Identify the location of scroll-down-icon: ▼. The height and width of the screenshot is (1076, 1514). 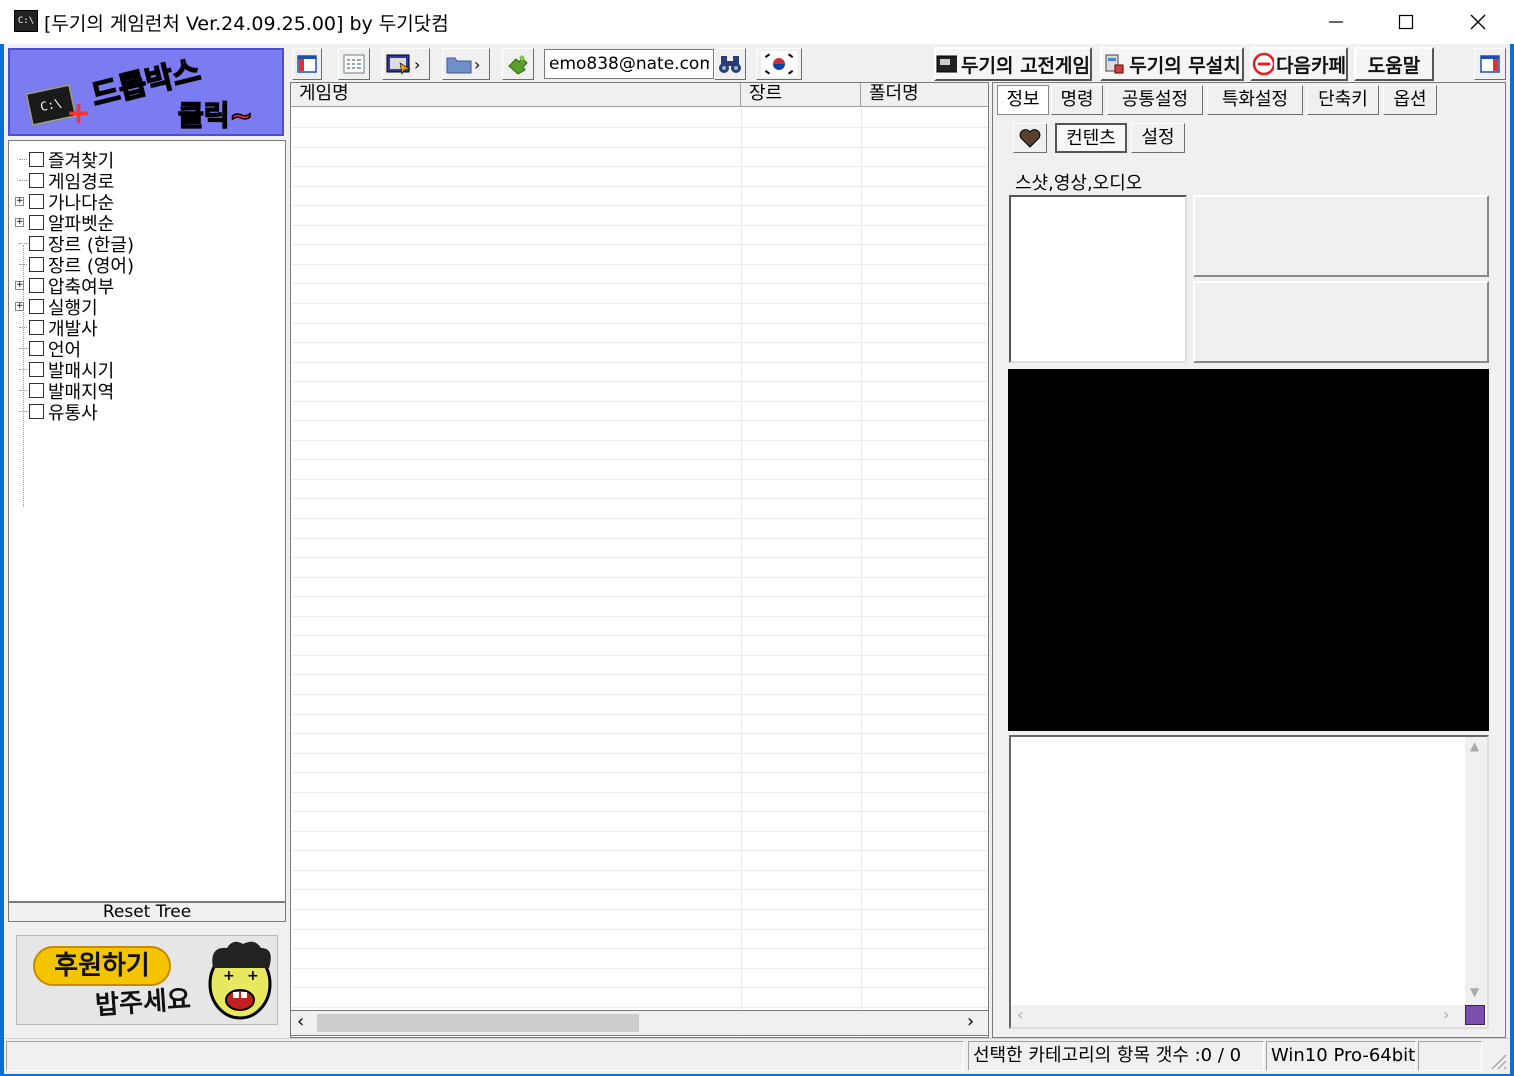
(1474, 992).